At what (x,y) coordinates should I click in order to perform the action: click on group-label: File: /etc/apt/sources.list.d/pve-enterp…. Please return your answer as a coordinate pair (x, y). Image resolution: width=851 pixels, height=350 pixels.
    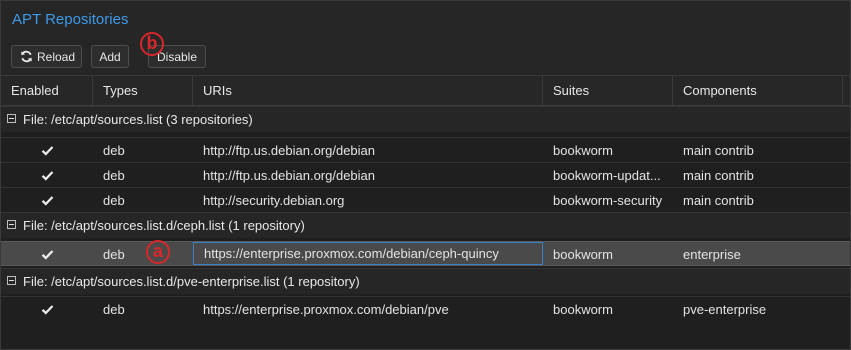
    Looking at the image, I should click on (191, 281).